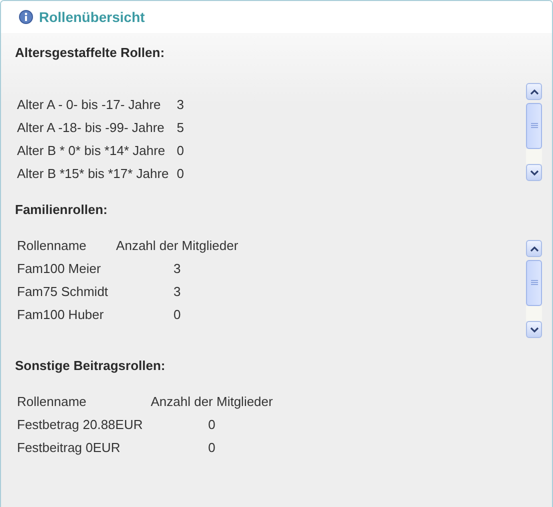 This screenshot has width=553, height=507. I want to click on table-cell-text: 5, so click(180, 128).